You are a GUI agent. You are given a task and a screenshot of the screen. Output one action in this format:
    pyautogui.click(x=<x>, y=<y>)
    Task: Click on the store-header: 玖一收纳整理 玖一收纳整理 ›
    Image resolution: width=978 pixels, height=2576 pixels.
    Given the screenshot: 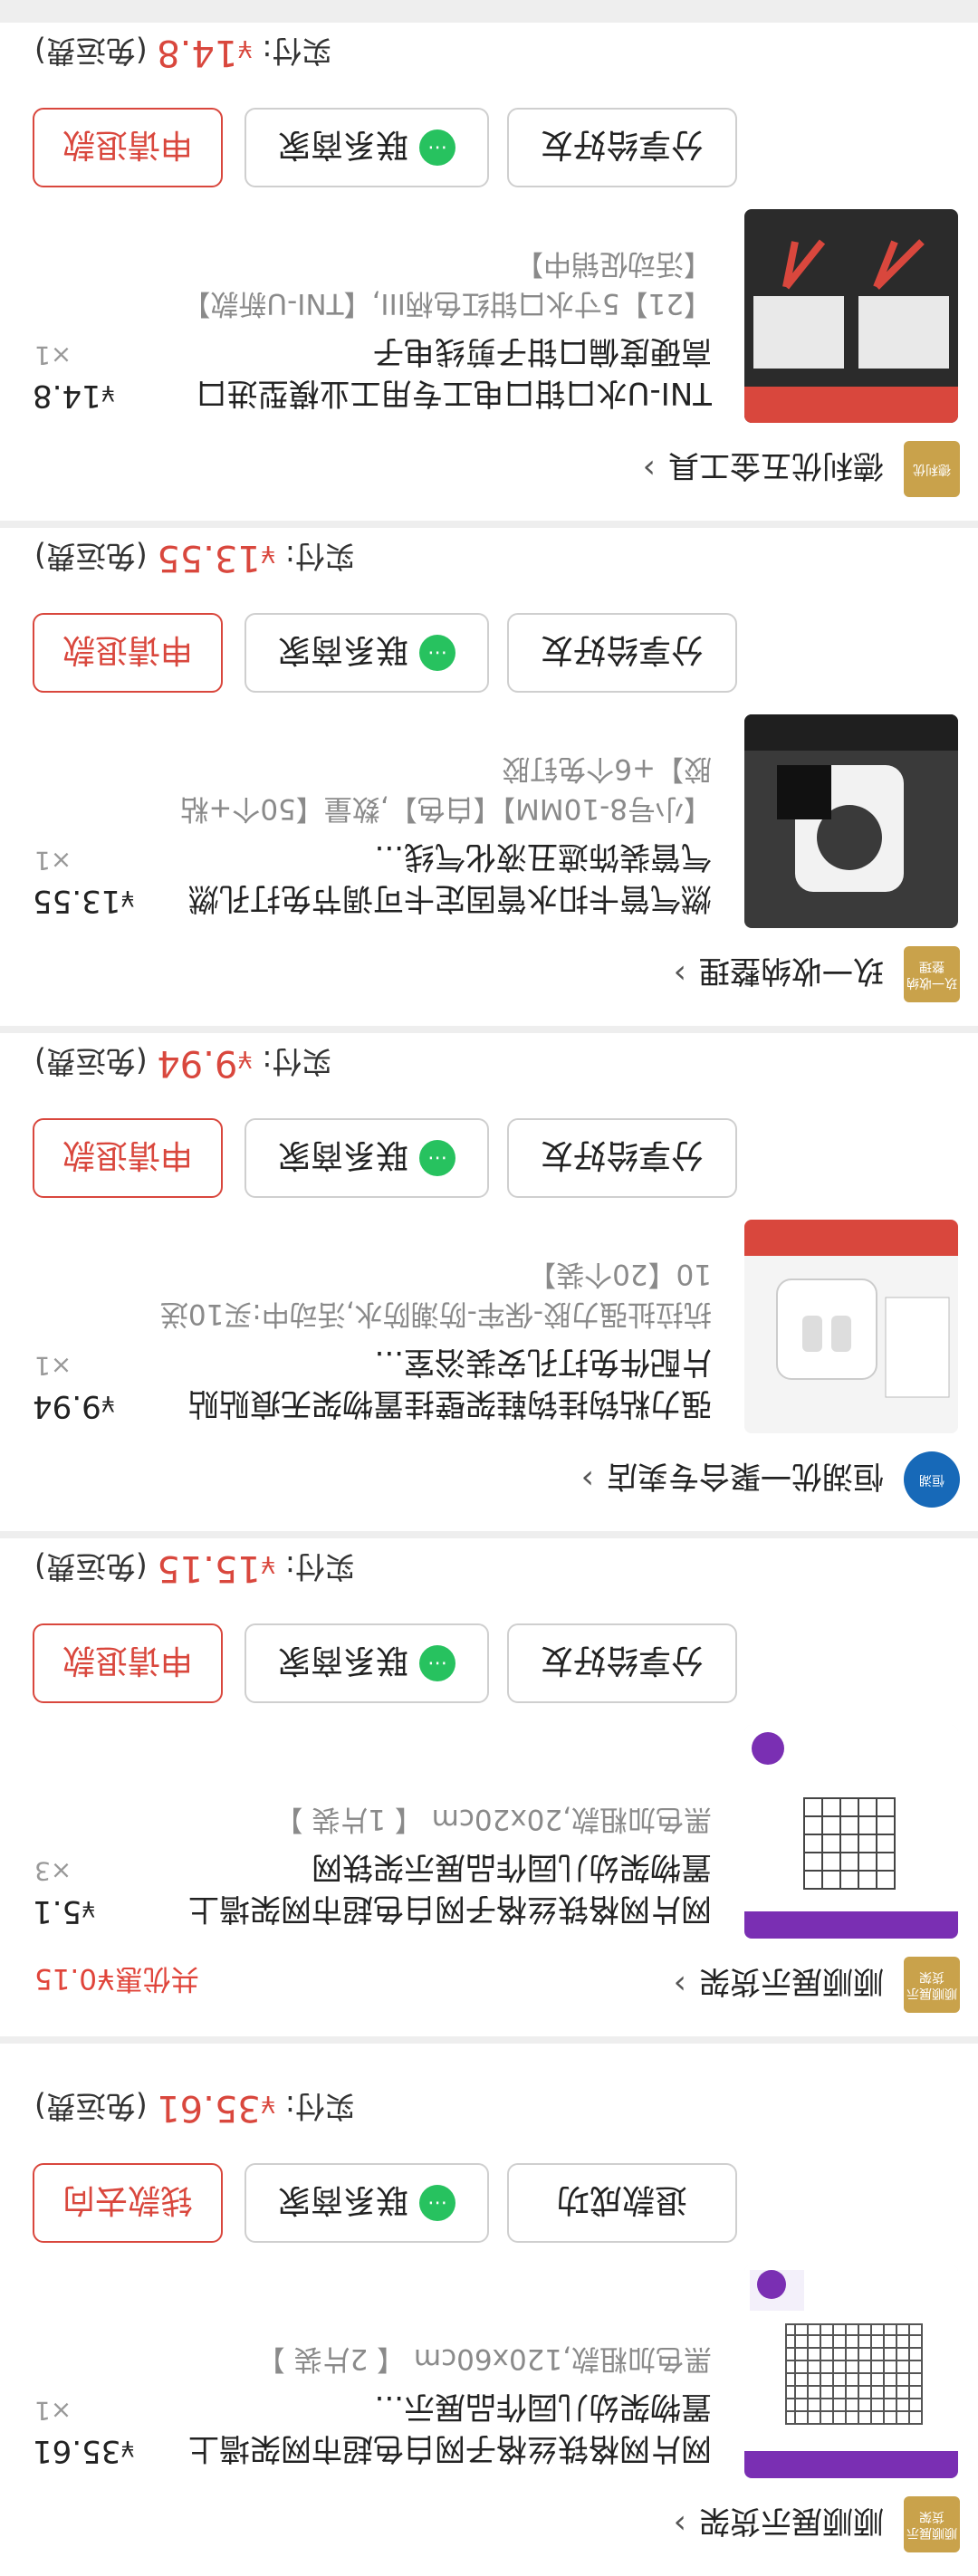 What is the action you would take?
    pyautogui.click(x=817, y=974)
    